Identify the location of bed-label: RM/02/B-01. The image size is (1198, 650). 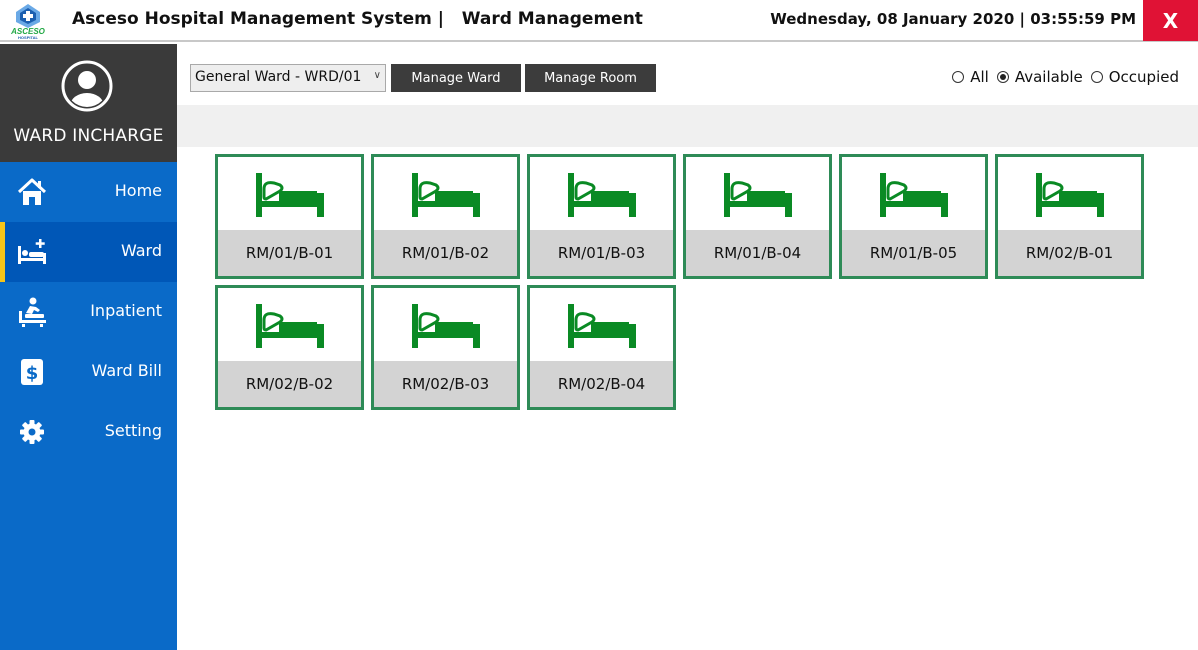
(1069, 253).